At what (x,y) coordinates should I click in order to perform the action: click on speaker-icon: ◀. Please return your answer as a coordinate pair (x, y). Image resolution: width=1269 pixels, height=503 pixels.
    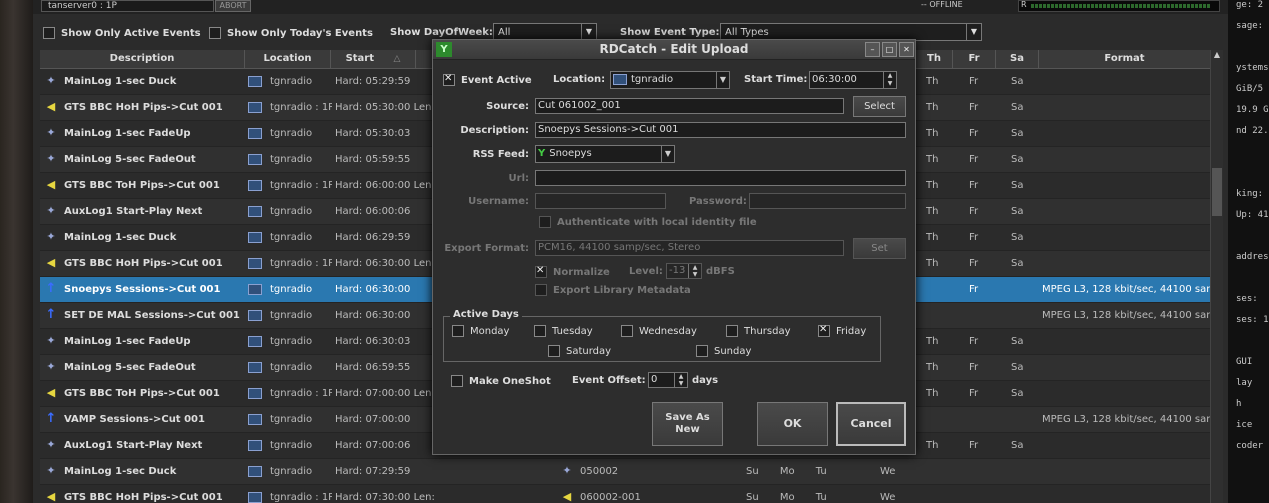
    Looking at the image, I should click on (51, 184).